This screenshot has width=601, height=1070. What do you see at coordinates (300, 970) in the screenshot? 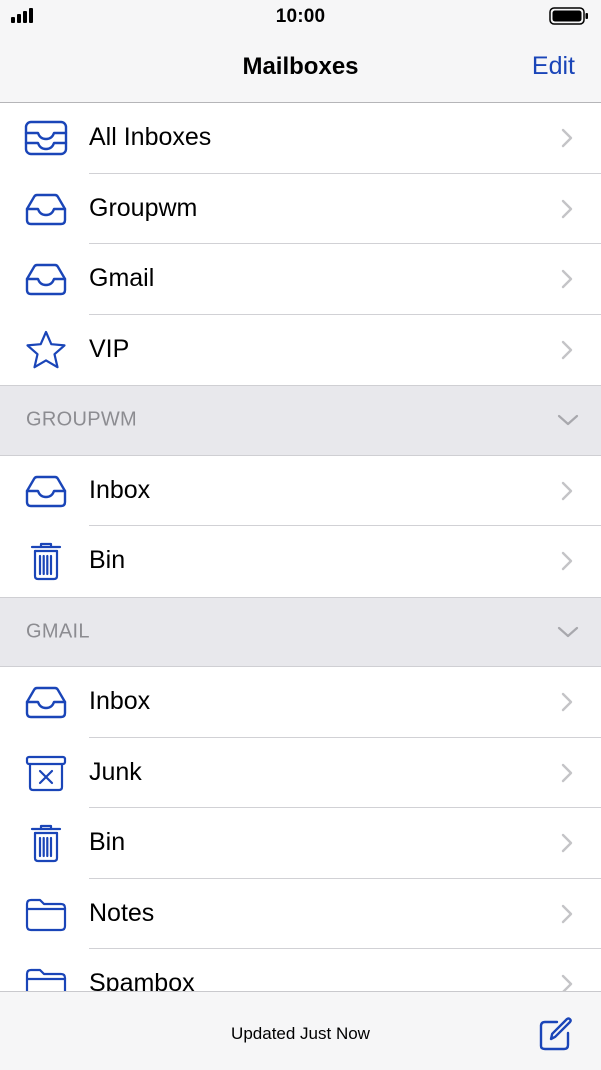
I see `mailbox-row-gmail-spambox: Spambox` at bounding box center [300, 970].